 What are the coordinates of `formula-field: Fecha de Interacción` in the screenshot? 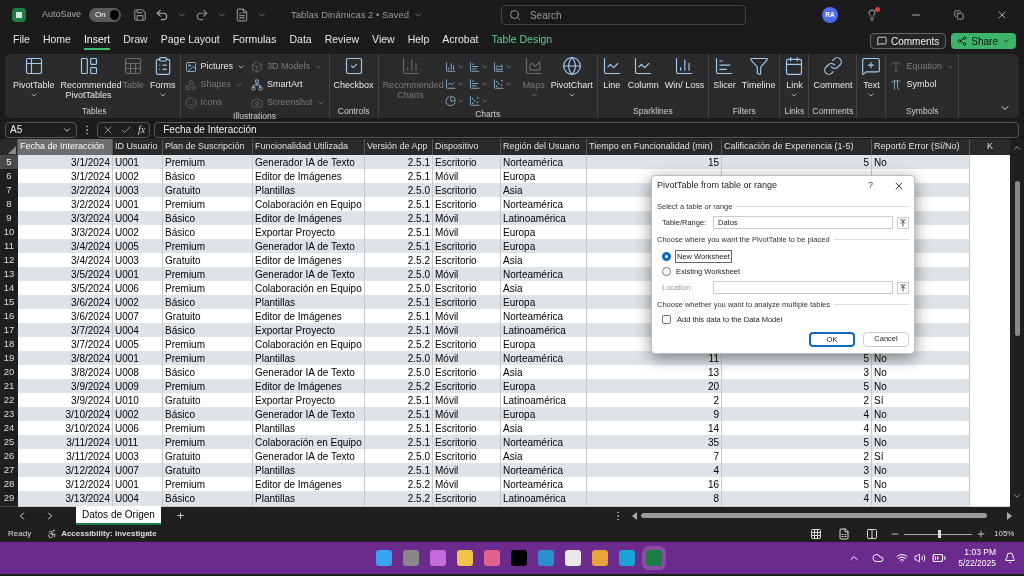 It's located at (586, 129).